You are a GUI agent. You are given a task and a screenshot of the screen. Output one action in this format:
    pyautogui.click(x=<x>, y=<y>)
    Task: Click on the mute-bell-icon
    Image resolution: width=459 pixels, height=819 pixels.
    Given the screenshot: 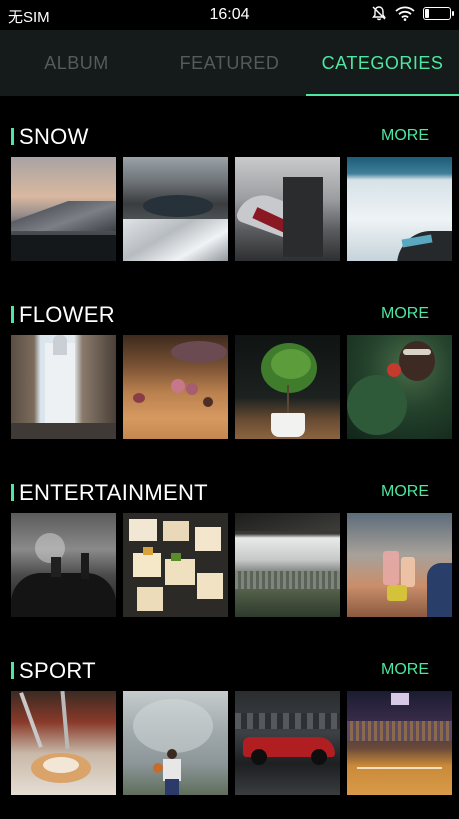 What is the action you would take?
    pyautogui.click(x=379, y=13)
    